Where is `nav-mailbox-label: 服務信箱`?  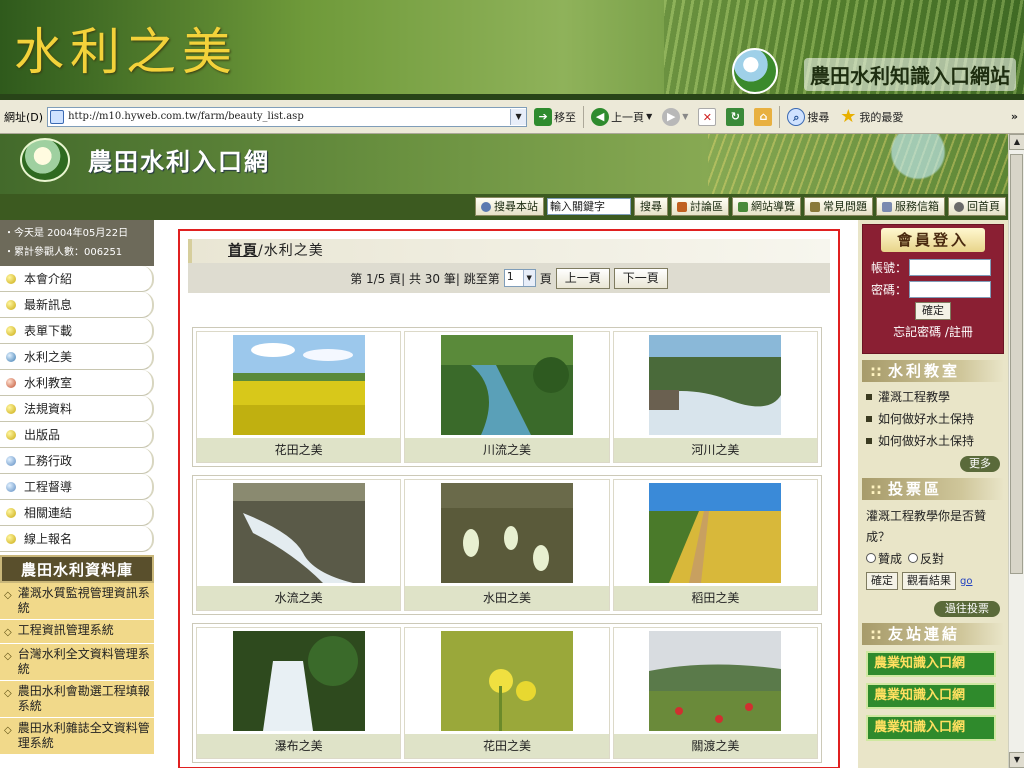
nav-mailbox-label: 服務信箱 is located at coordinates (917, 206).